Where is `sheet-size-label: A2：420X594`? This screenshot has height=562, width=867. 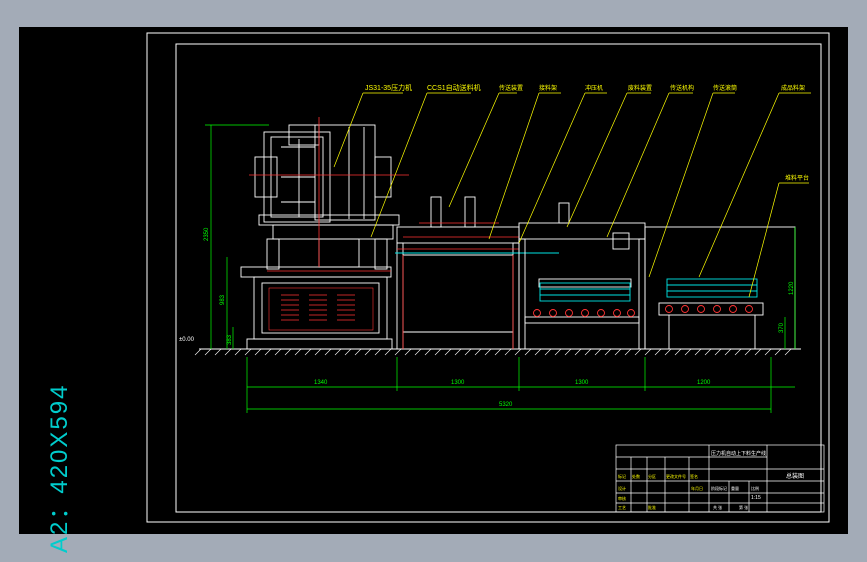 sheet-size-label: A2：420X594 is located at coordinates (59, 468).